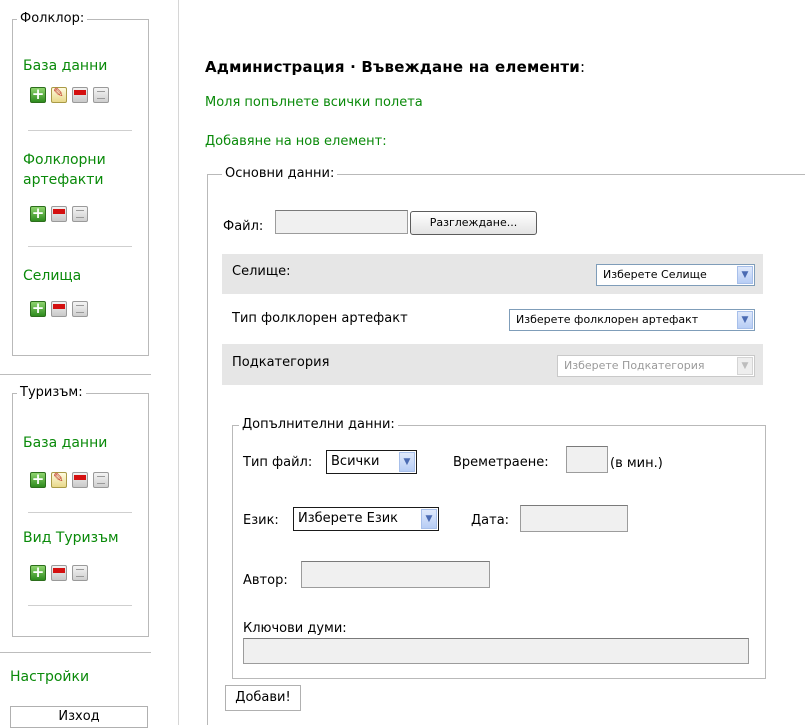 Image resolution: width=805 pixels, height=728 pixels. What do you see at coordinates (178, 362) in the screenshot?
I see `column-separator` at bounding box center [178, 362].